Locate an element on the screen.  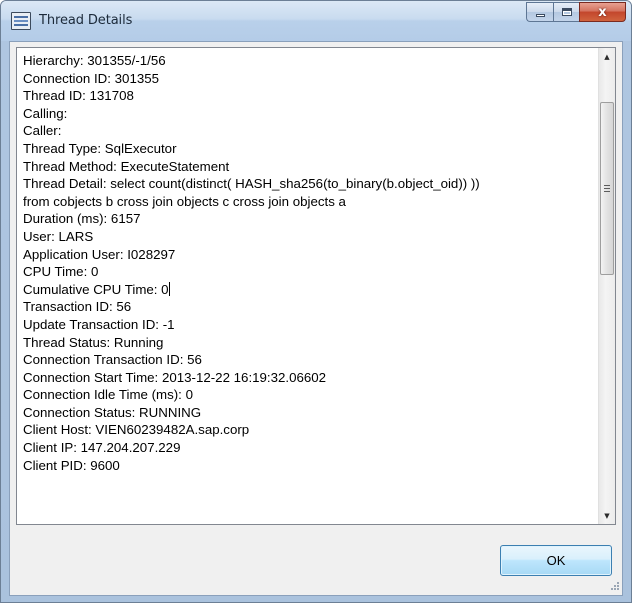
window-title: Thread Details is located at coordinates (86, 20).